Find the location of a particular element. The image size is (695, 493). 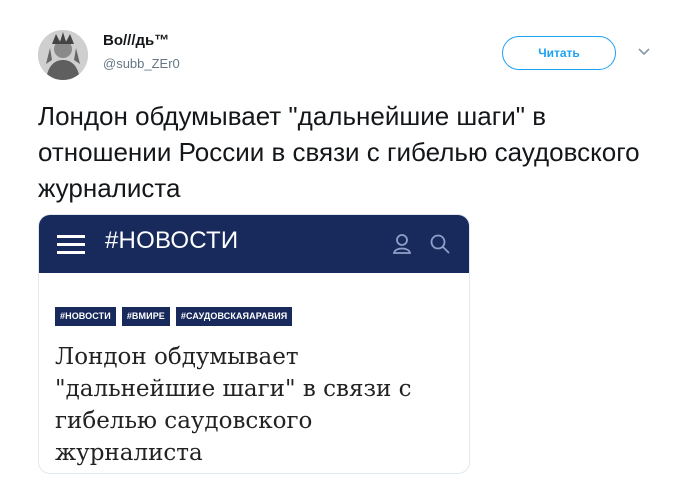

card-header: #НОВОСТИ is located at coordinates (254, 244).